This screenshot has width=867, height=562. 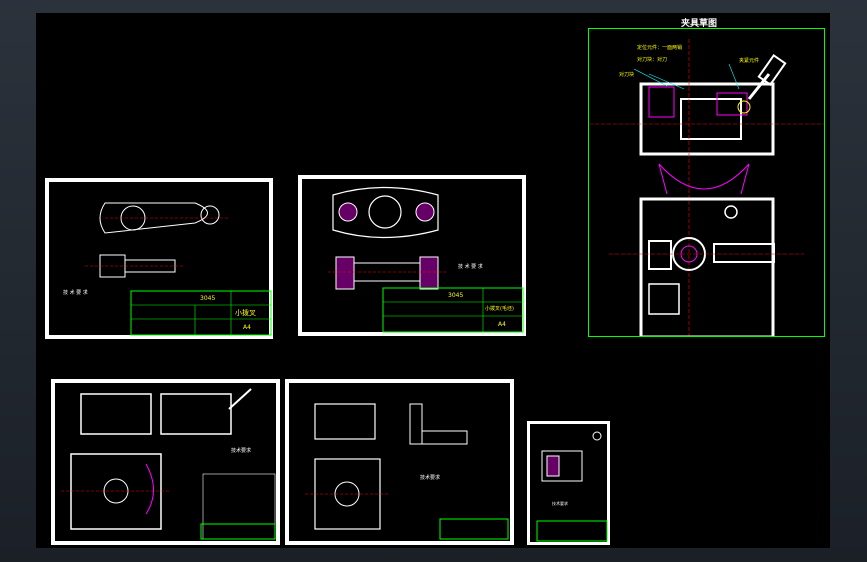 What do you see at coordinates (430, 478) in the screenshot?
I see `detail-notes-title: 技术要求` at bounding box center [430, 478].